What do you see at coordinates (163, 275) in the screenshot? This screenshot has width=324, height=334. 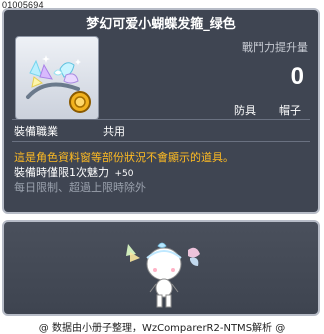 I see `character-avatar-icon` at bounding box center [163, 275].